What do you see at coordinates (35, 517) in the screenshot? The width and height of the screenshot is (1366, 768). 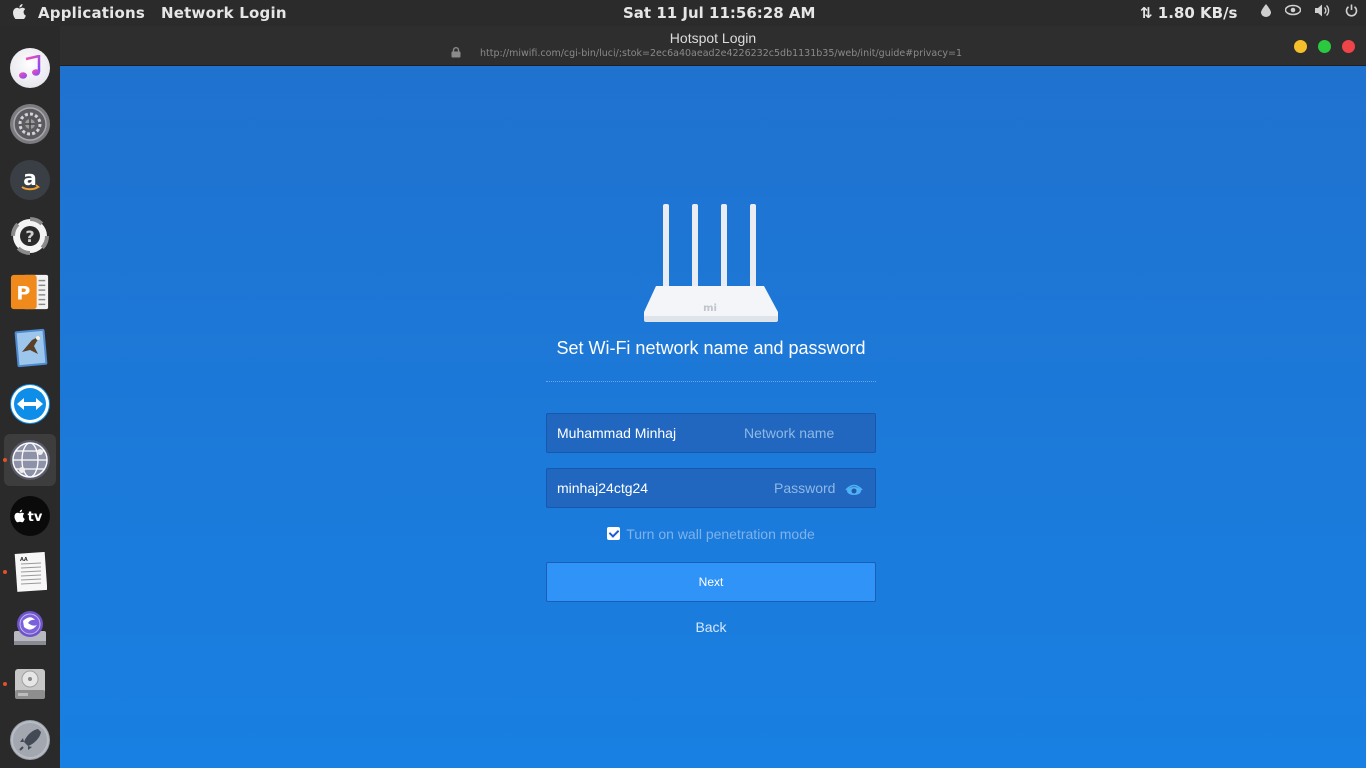 I see `svg-text: tv` at bounding box center [35, 517].